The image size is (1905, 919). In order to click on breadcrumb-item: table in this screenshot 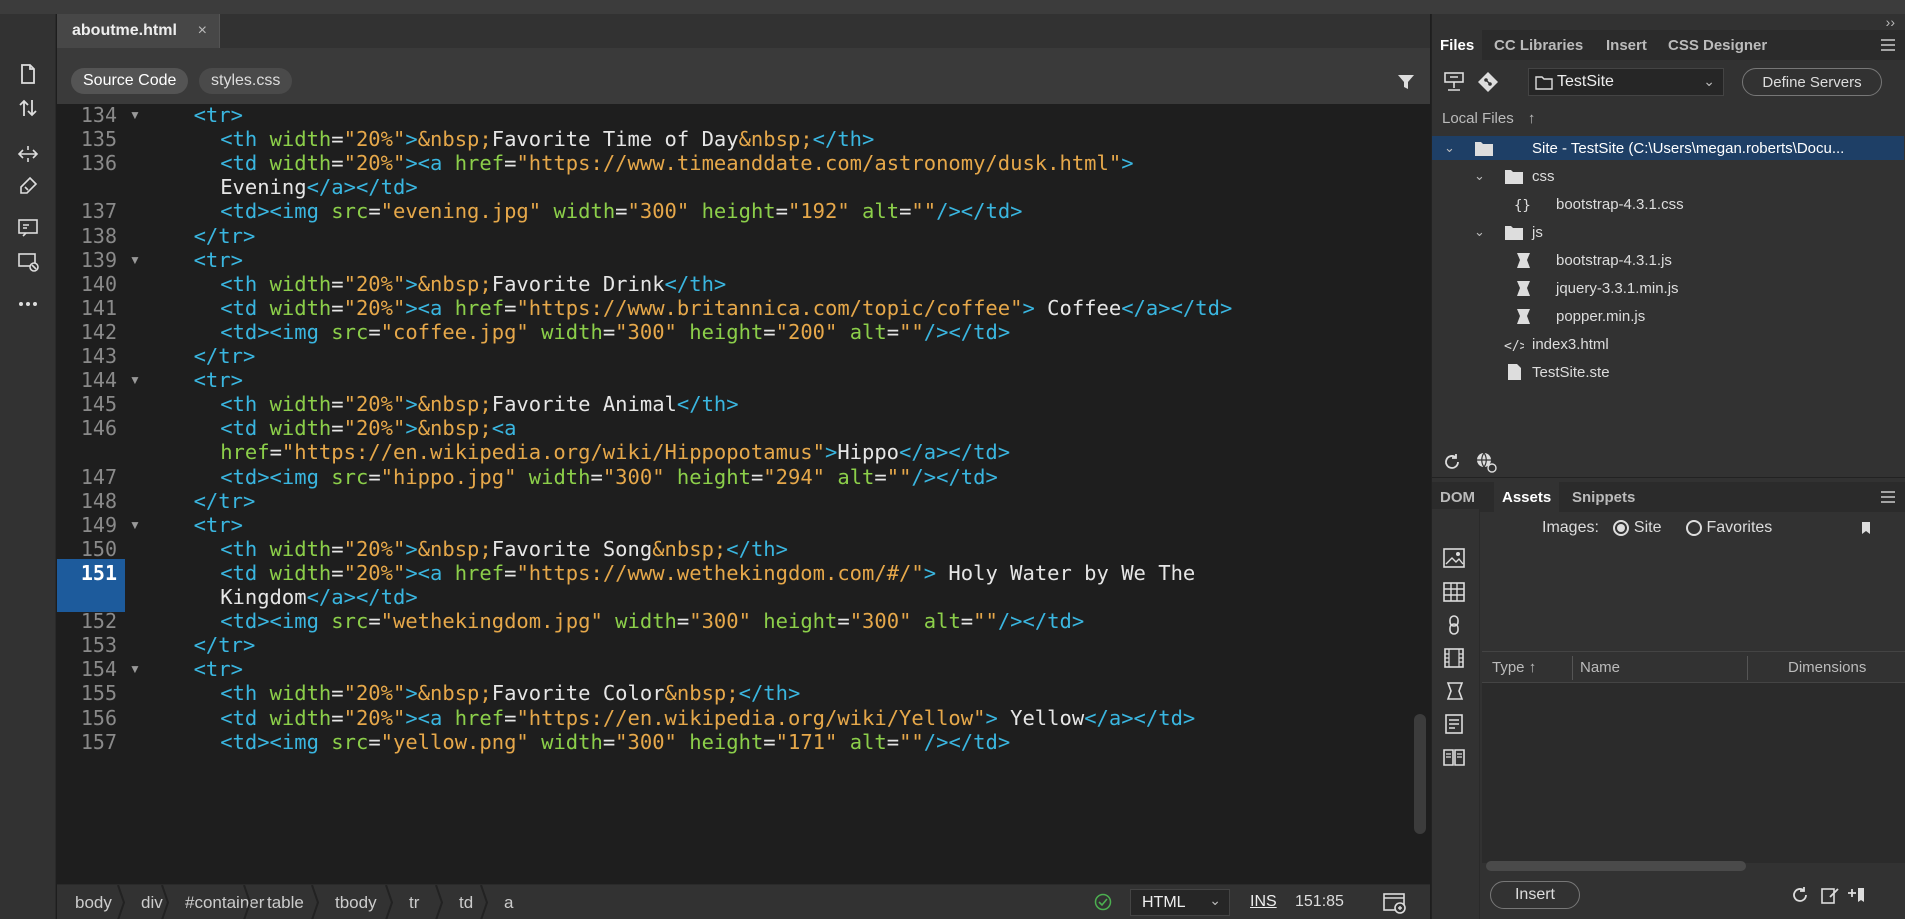, I will do `click(285, 902)`.